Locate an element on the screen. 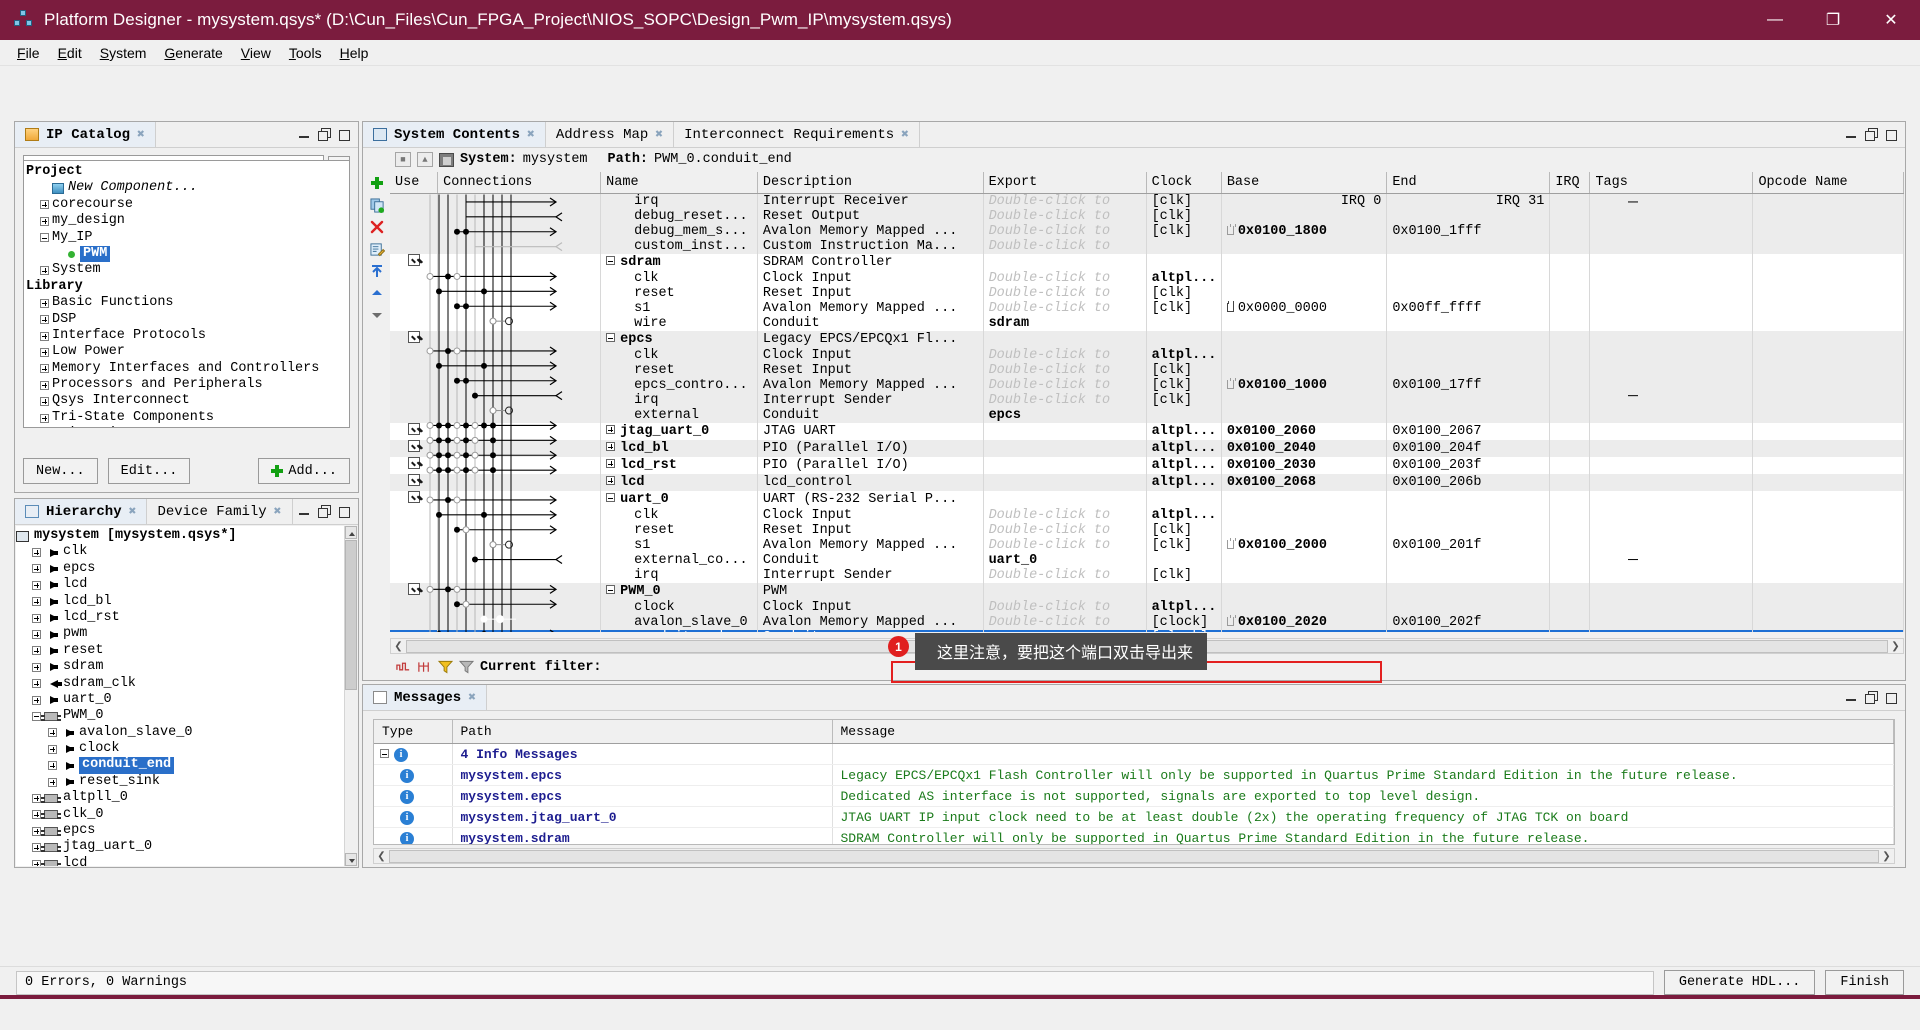 This screenshot has width=1920, height=1030. hierarchy-item-avalon-slave-0: avalon_slave_0 is located at coordinates (180, 733).